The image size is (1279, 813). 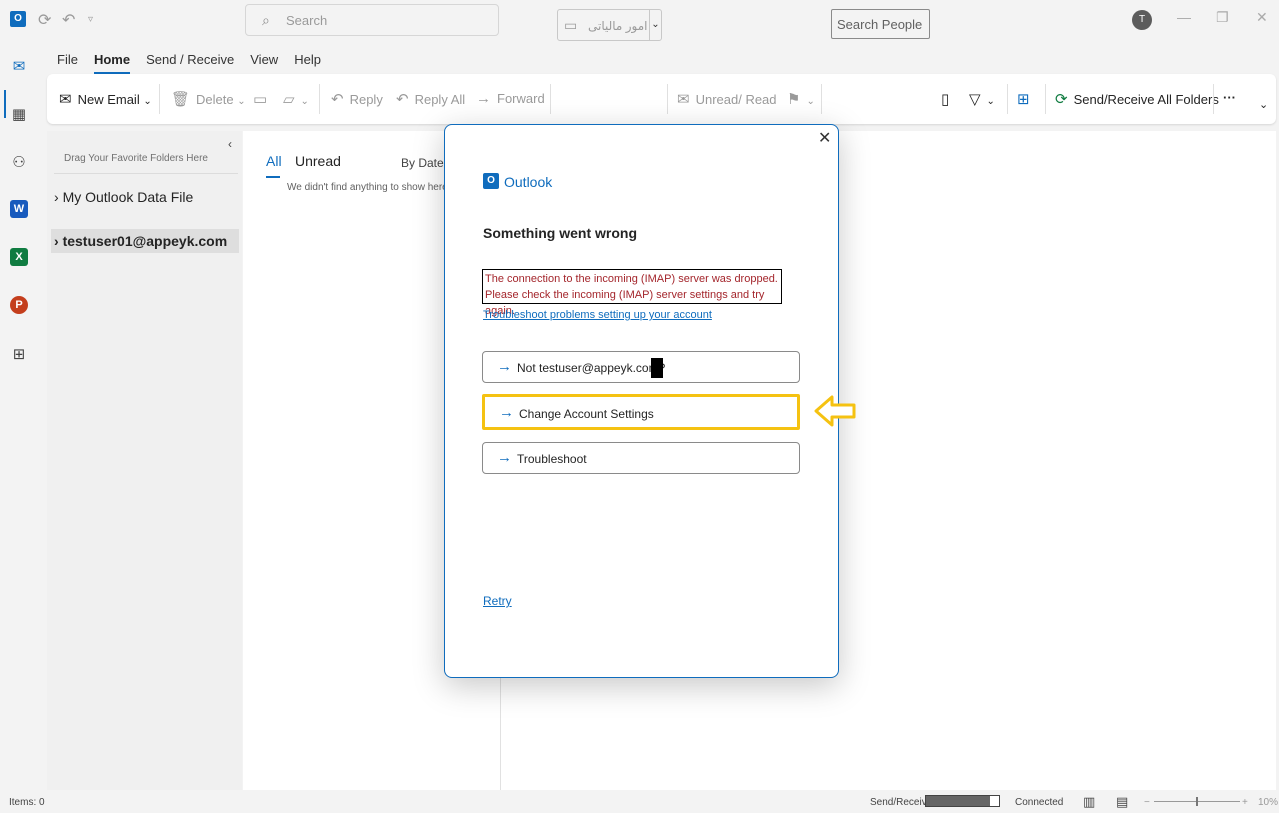 What do you see at coordinates (824, 138) in the screenshot?
I see `close-icon: ✕` at bounding box center [824, 138].